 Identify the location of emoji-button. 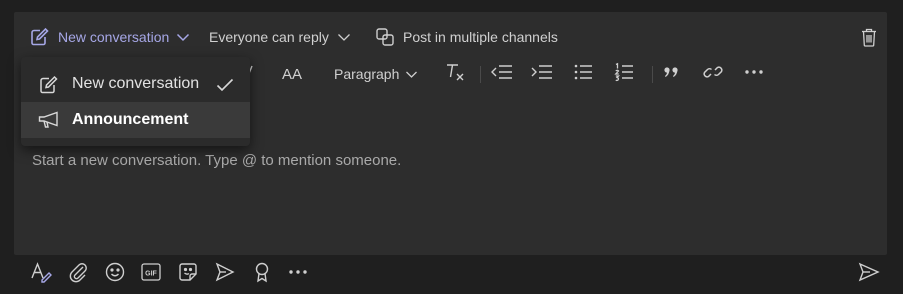
(115, 274).